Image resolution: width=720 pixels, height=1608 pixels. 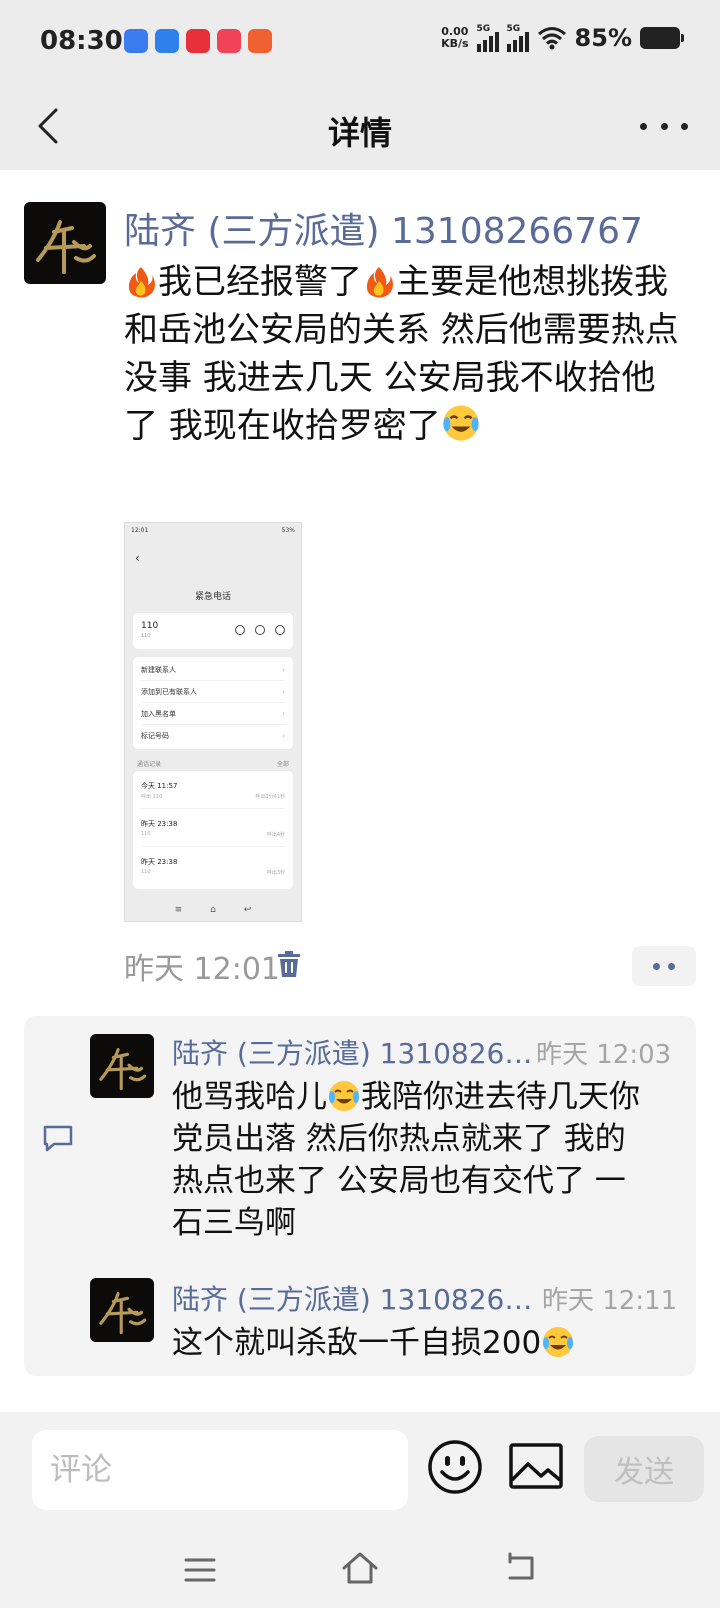 I want to click on phone-icon, so click(x=240, y=630).